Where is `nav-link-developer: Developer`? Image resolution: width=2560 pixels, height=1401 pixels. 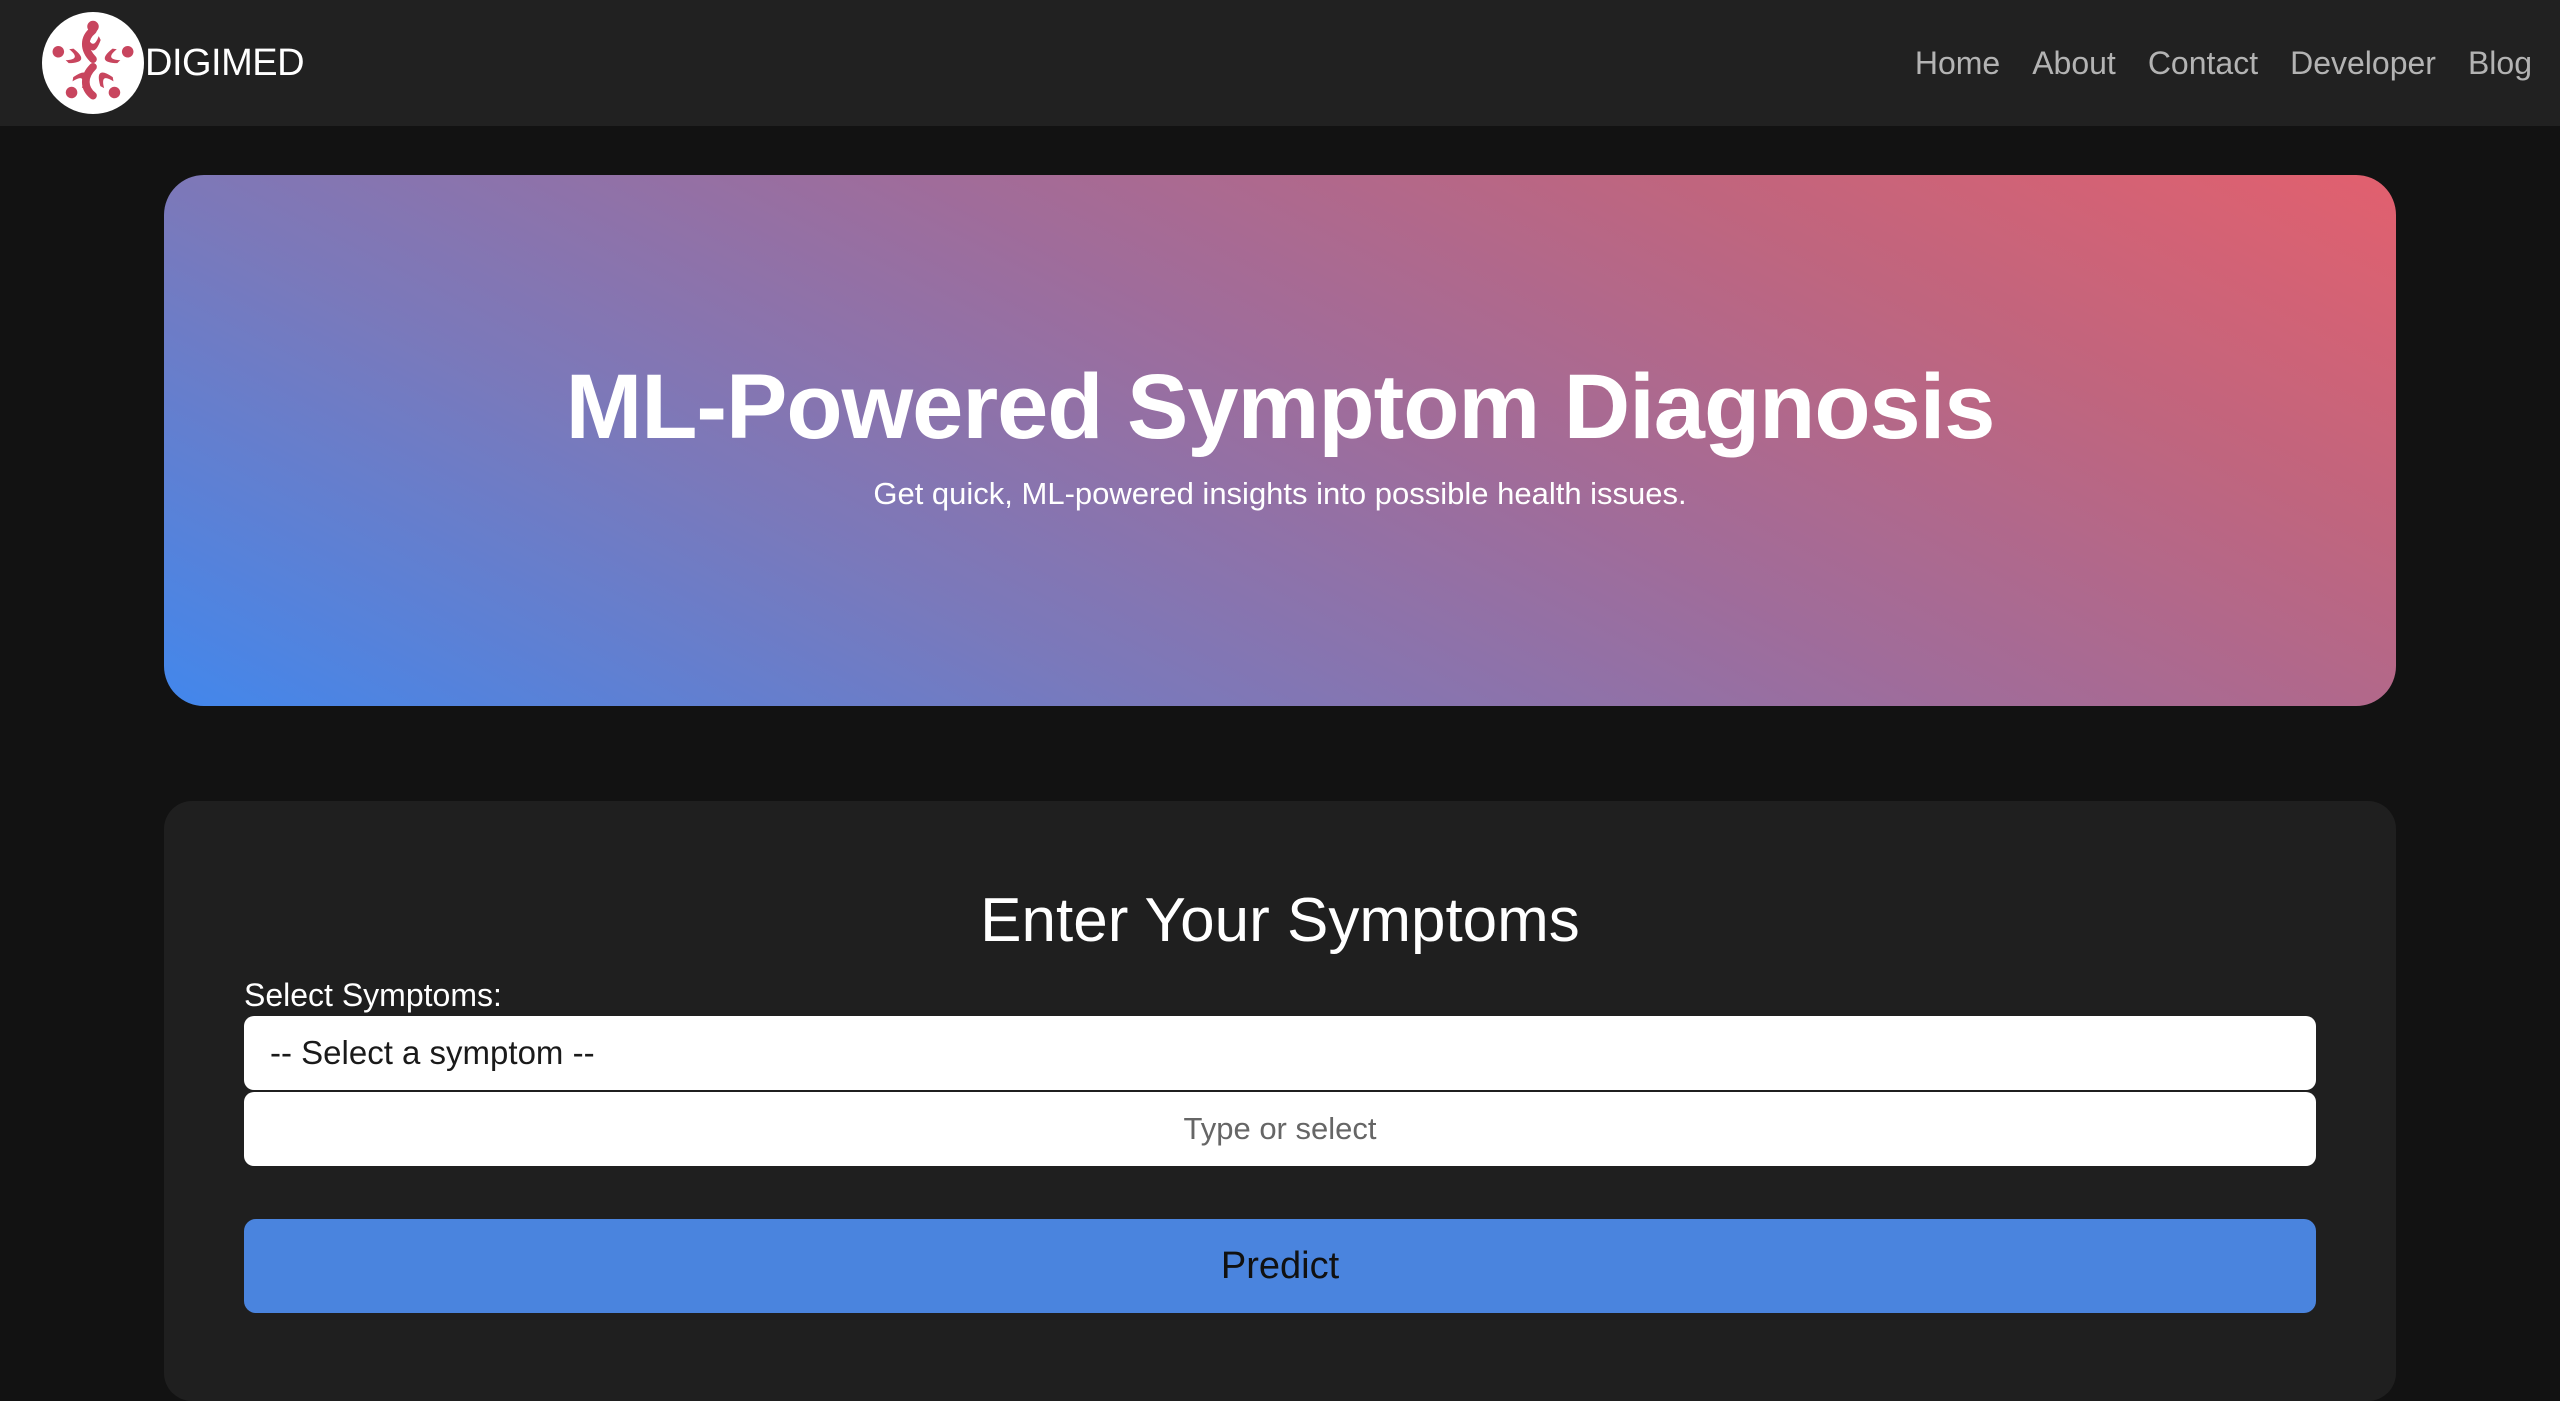 nav-link-developer: Developer is located at coordinates (2363, 63).